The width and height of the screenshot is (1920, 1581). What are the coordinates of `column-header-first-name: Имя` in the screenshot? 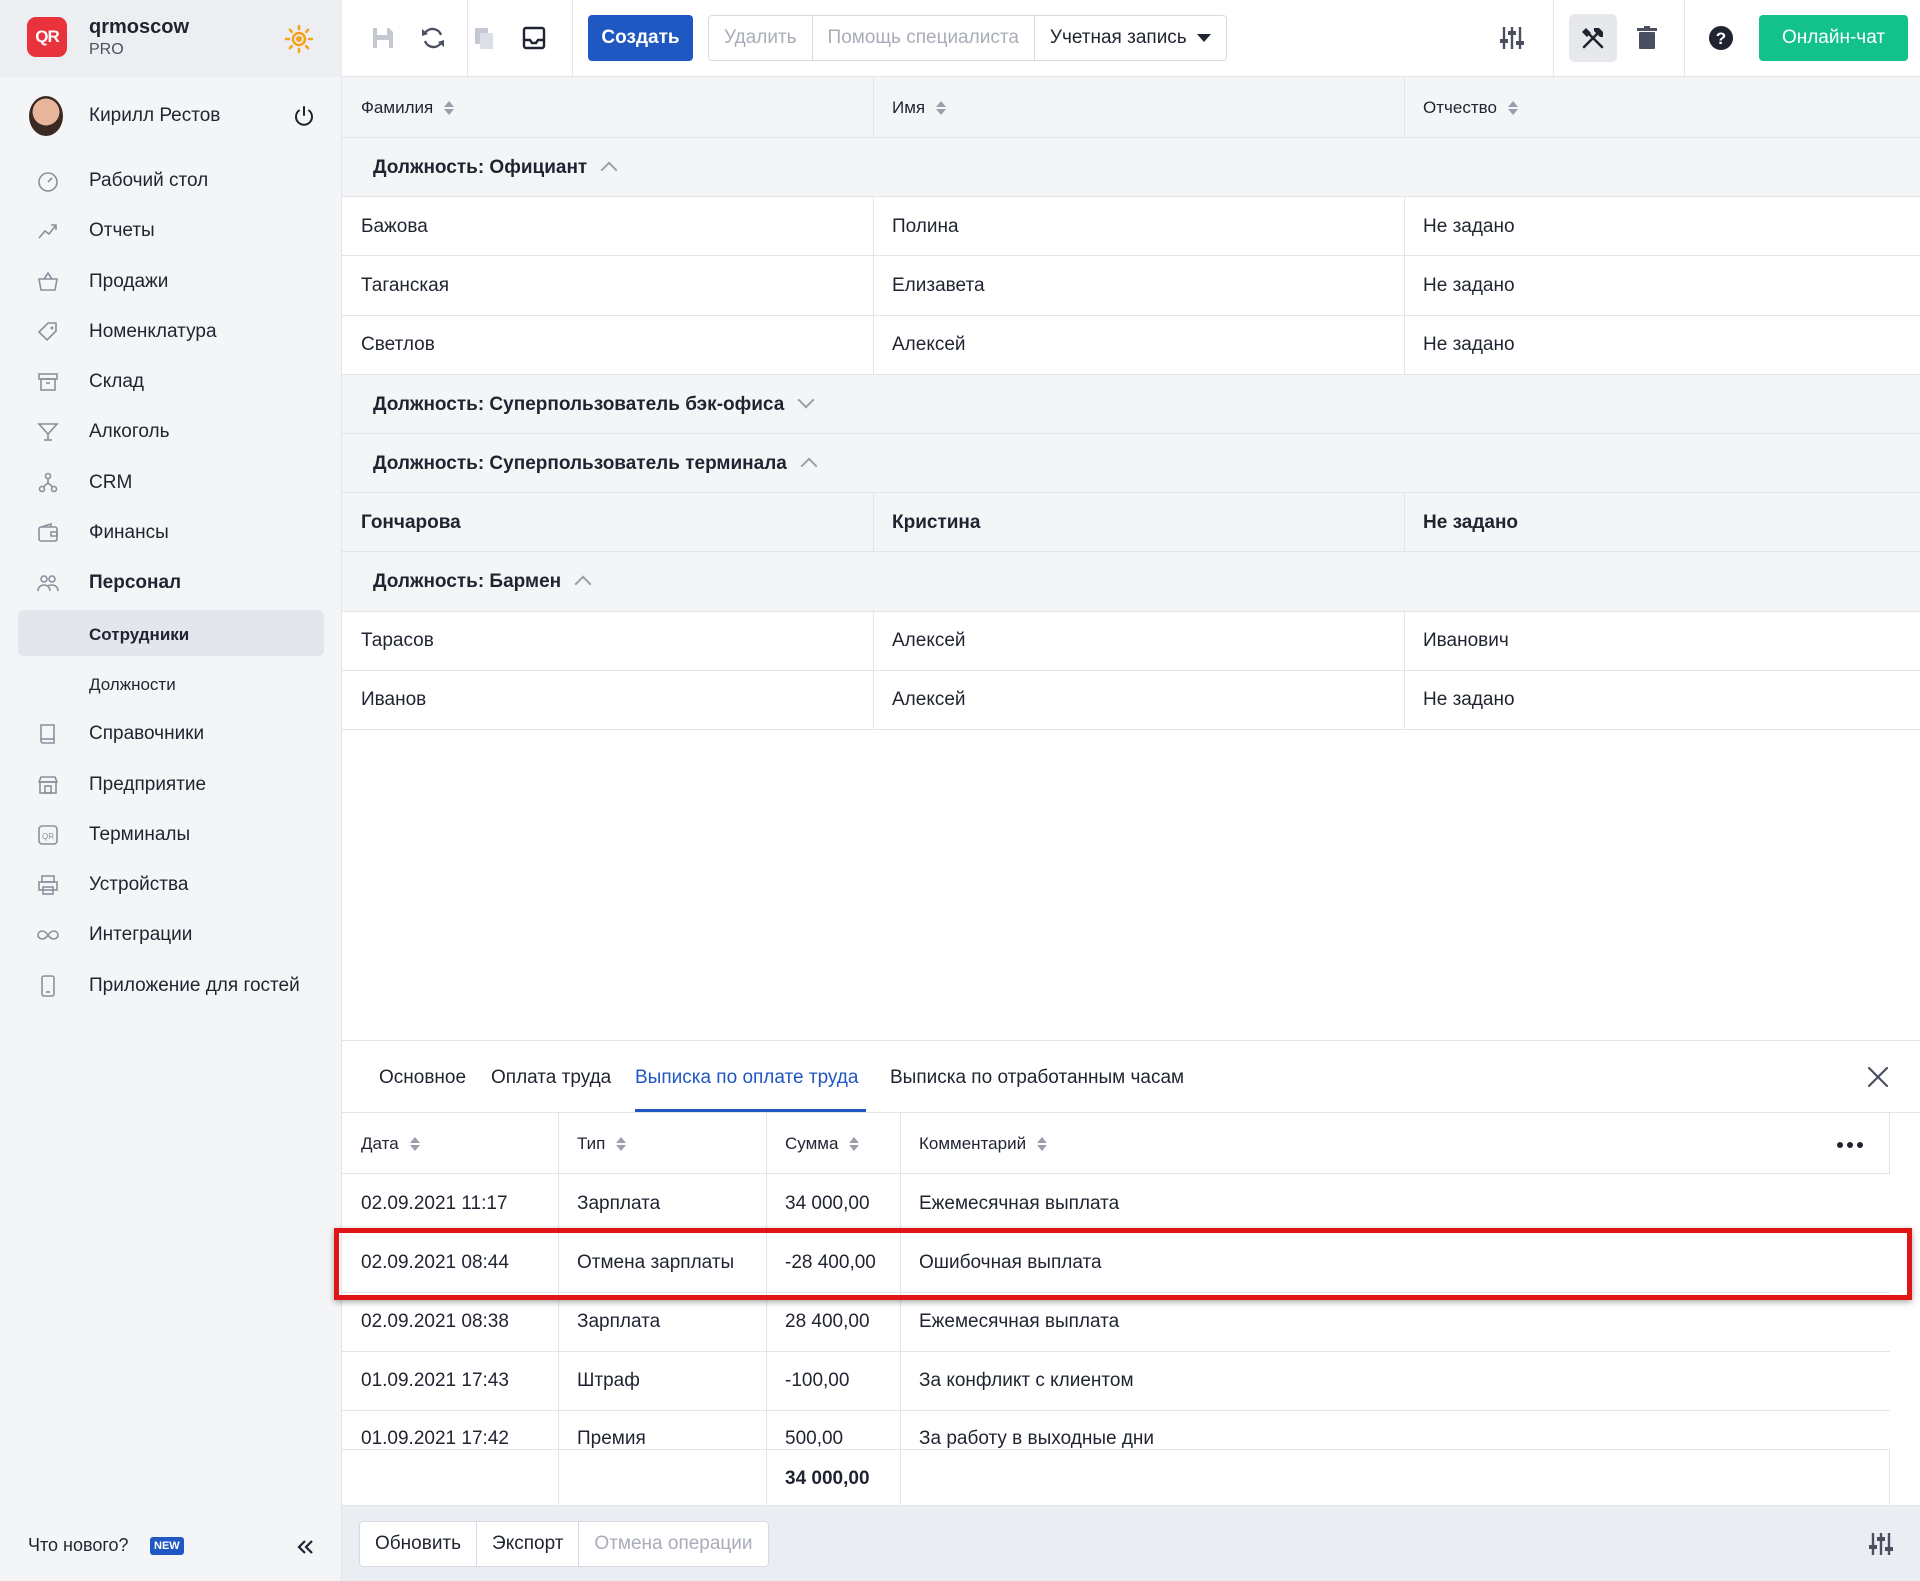 It's located at (1138, 107).